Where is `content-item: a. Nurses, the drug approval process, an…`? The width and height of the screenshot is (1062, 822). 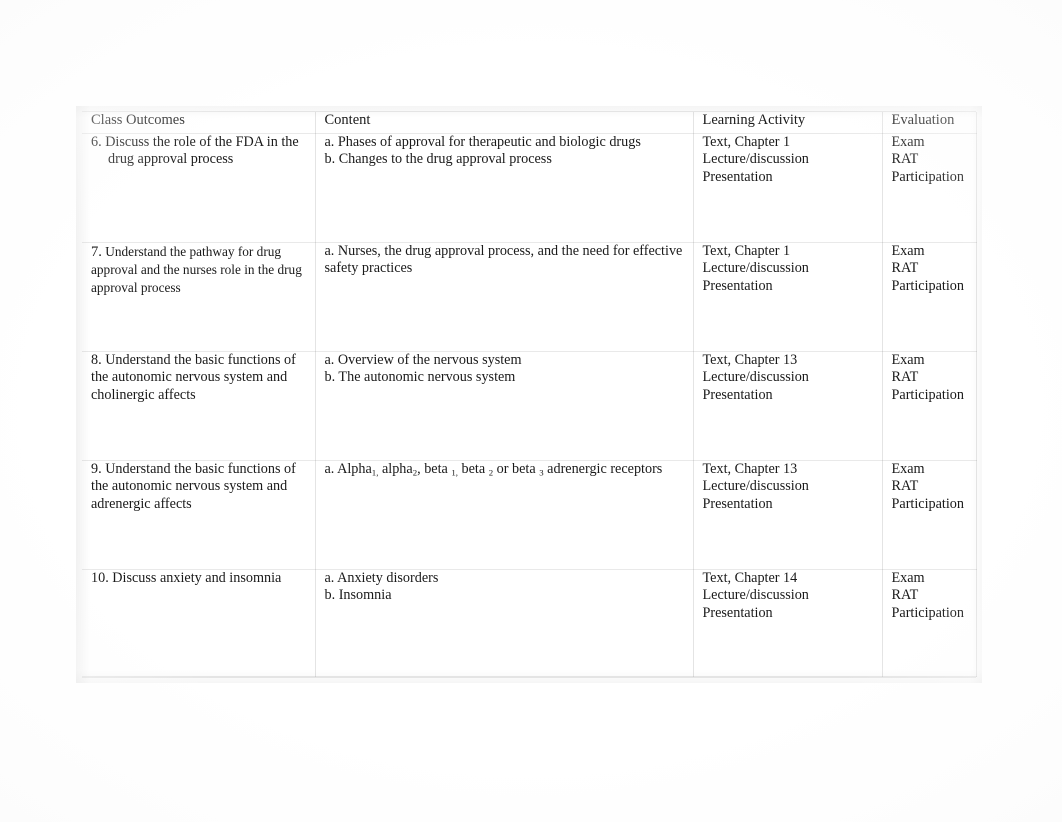
content-item: a. Nurses, the drug approval process, an… is located at coordinates (503, 260).